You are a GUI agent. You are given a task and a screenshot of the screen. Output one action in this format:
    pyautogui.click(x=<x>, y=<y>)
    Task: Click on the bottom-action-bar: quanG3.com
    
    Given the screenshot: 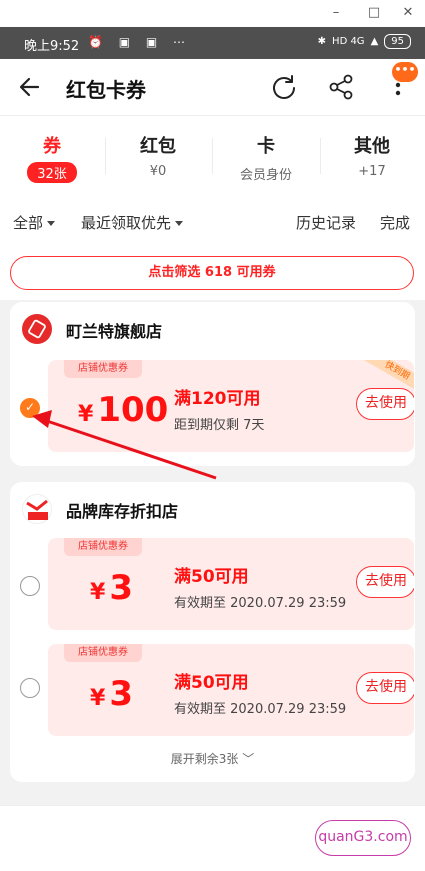 What is the action you would take?
    pyautogui.click(x=212, y=838)
    